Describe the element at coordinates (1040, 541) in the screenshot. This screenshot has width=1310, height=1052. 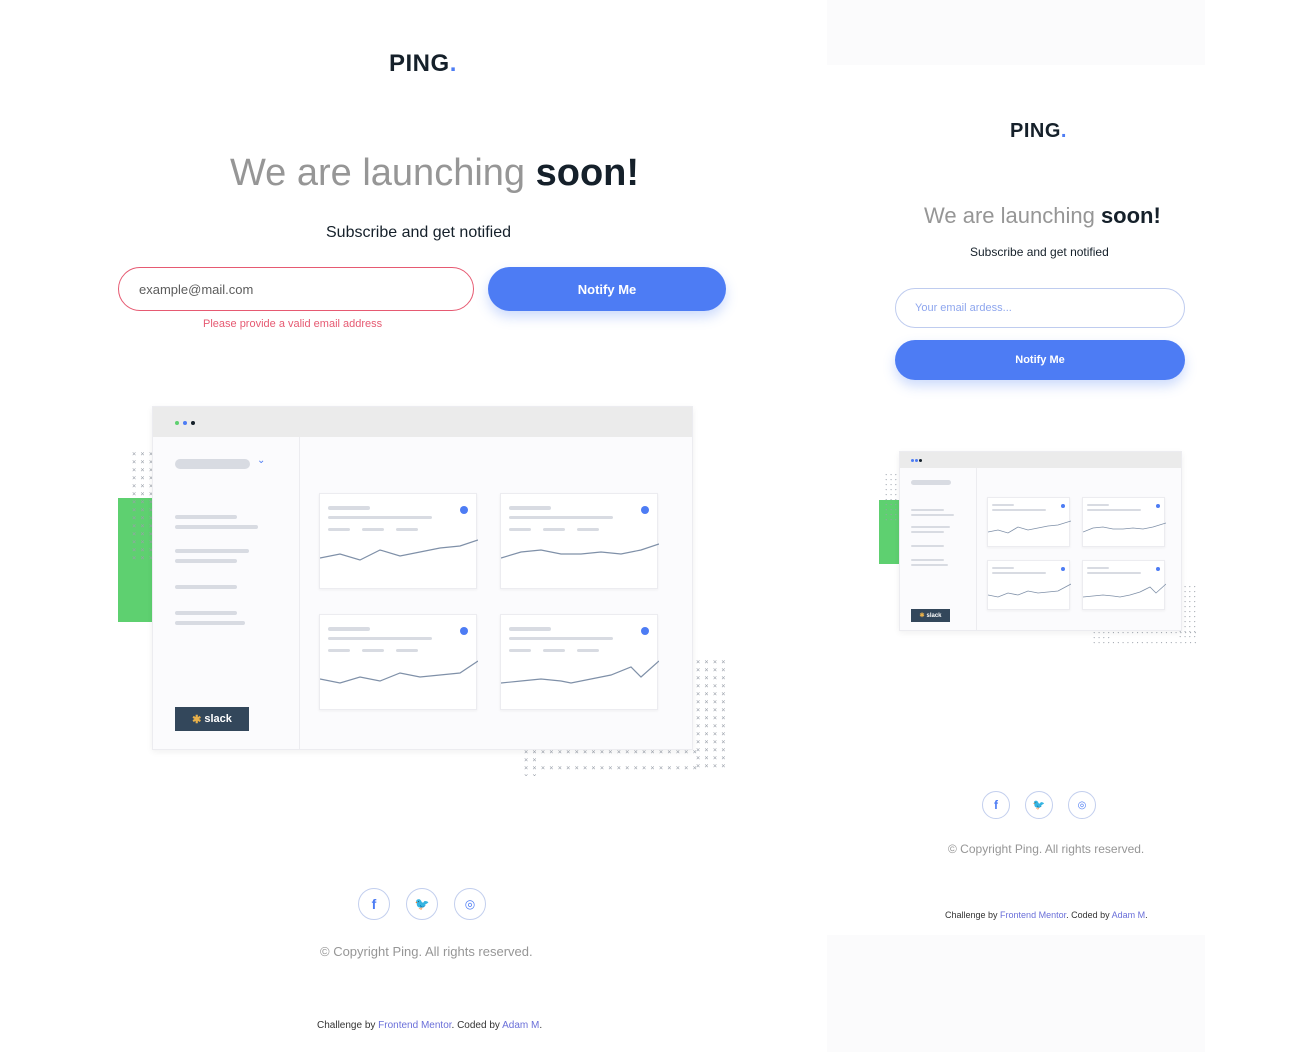
I see `browser-window: ✱ slack` at that location.